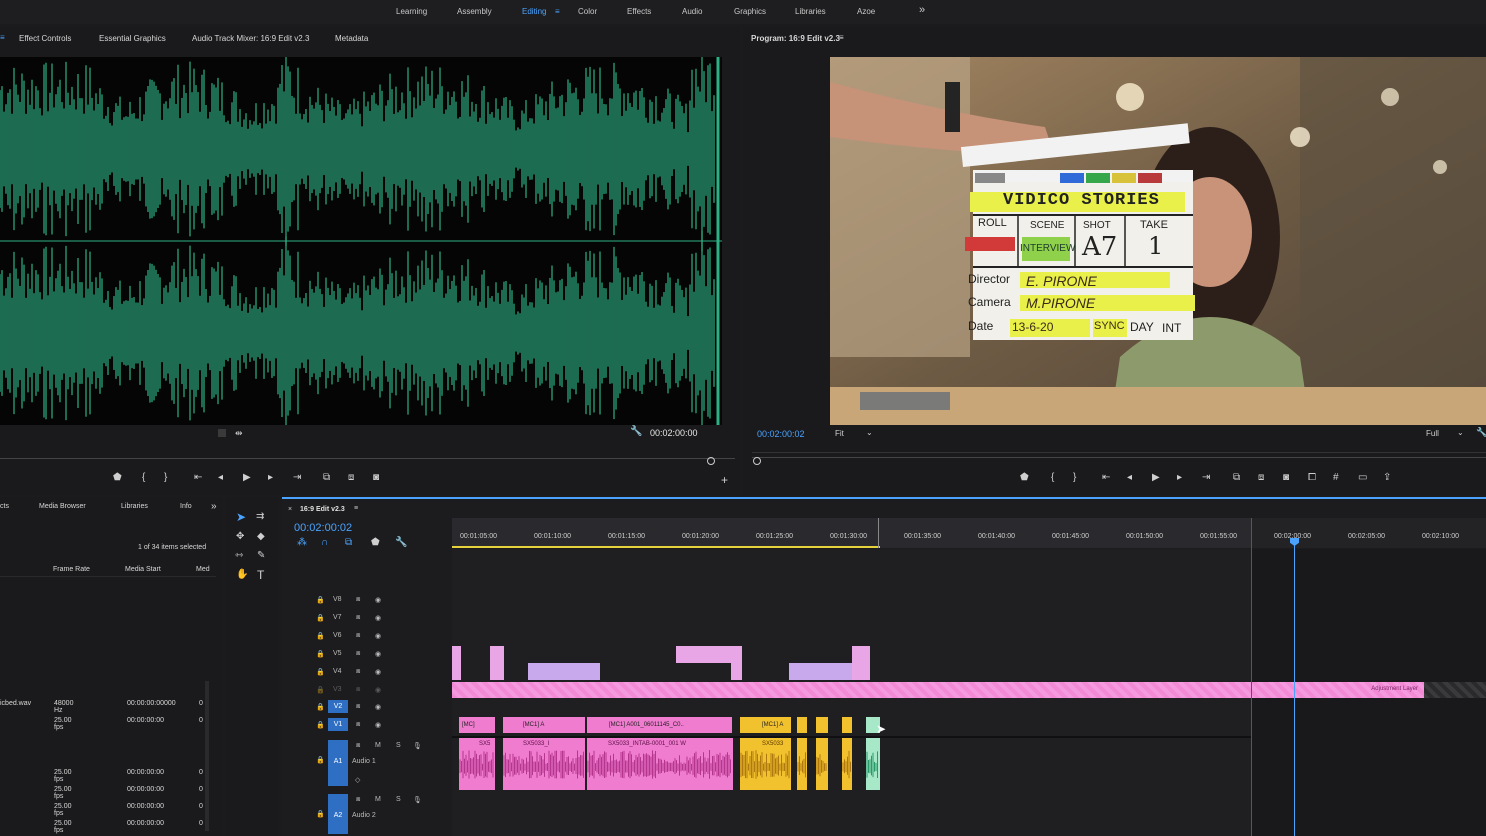  I want to click on timeline-wrench-icon: 🔧, so click(401, 542).